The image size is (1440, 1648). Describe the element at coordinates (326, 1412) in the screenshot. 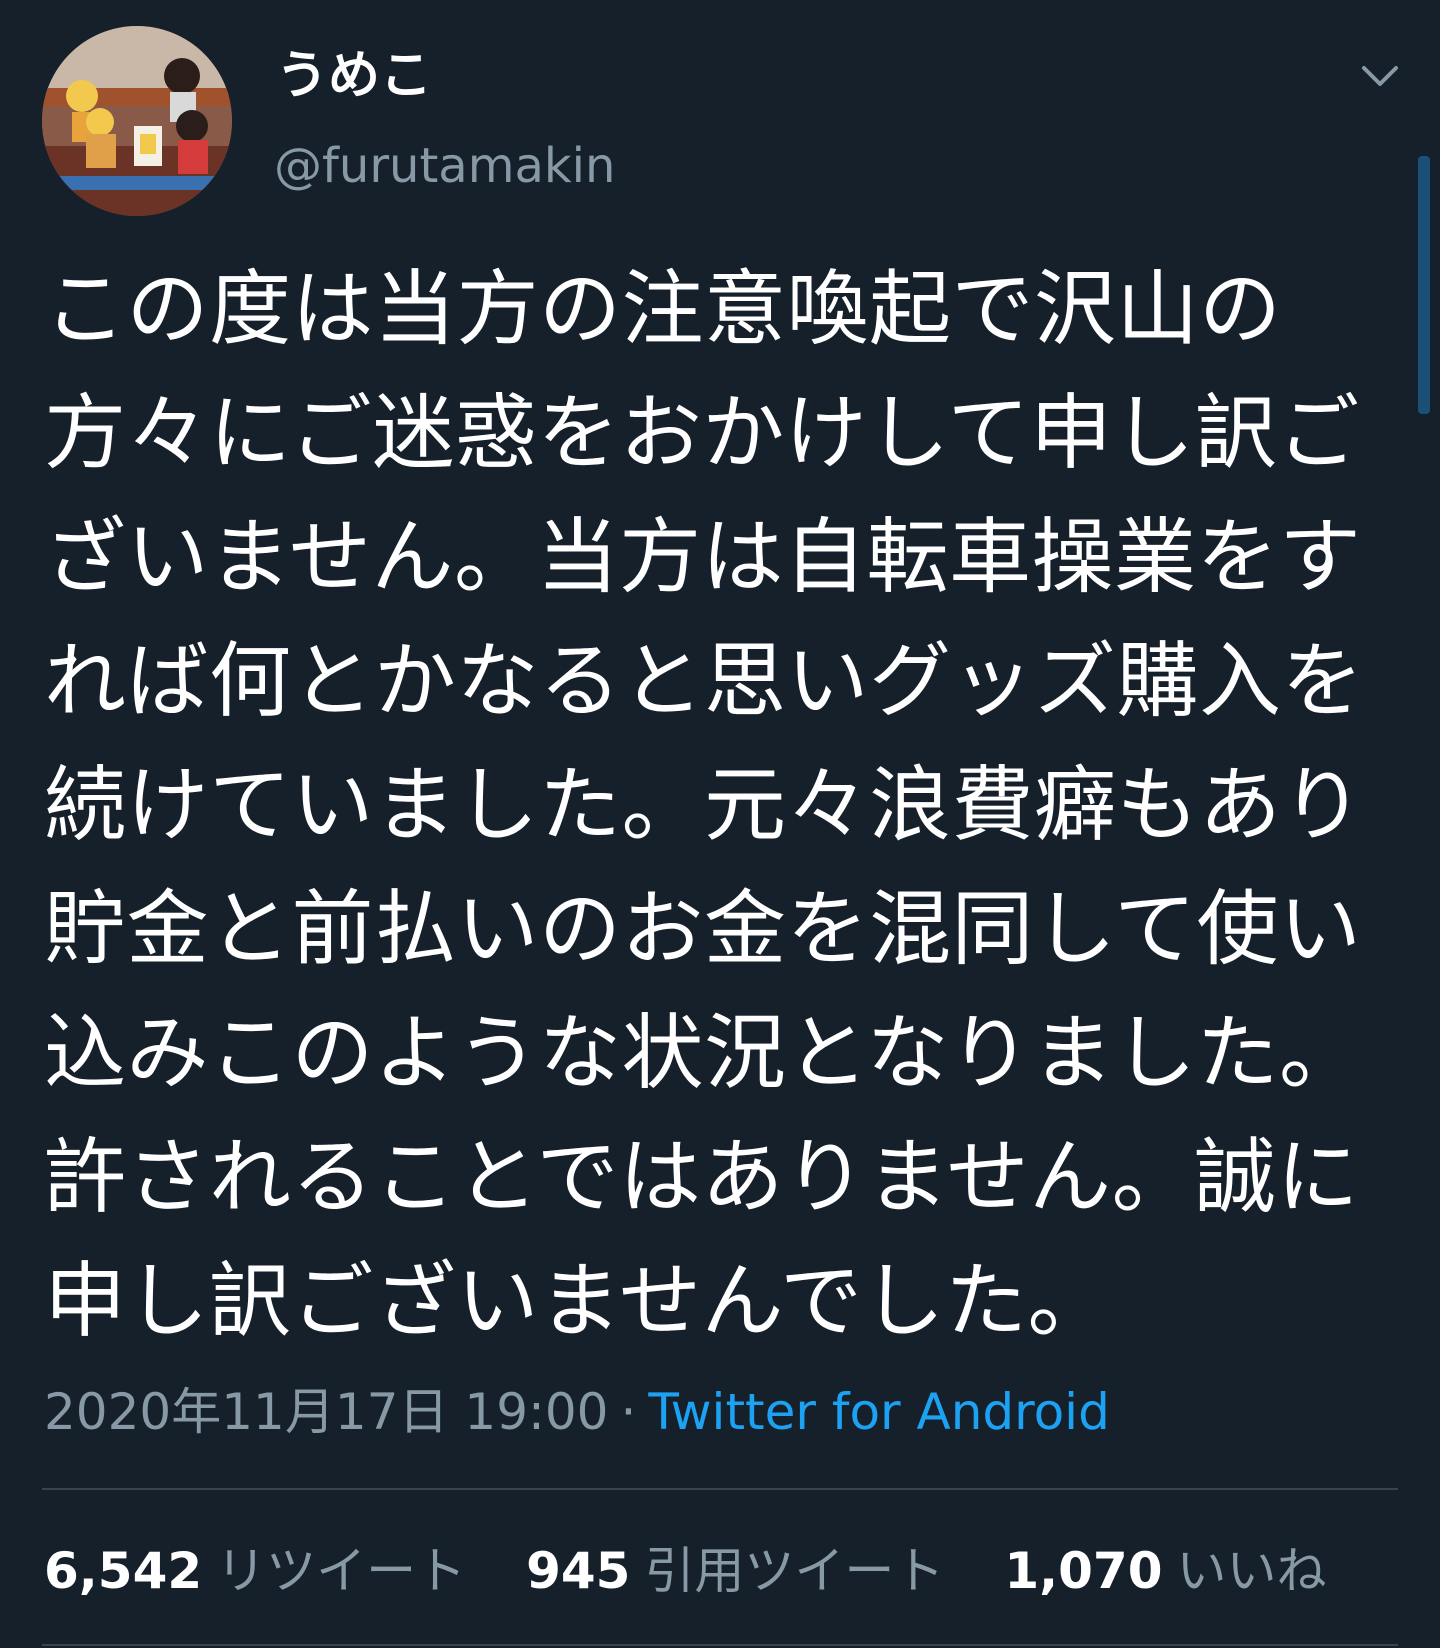

I see `tweet-timestamp: 2020年11月17日 19:00` at that location.